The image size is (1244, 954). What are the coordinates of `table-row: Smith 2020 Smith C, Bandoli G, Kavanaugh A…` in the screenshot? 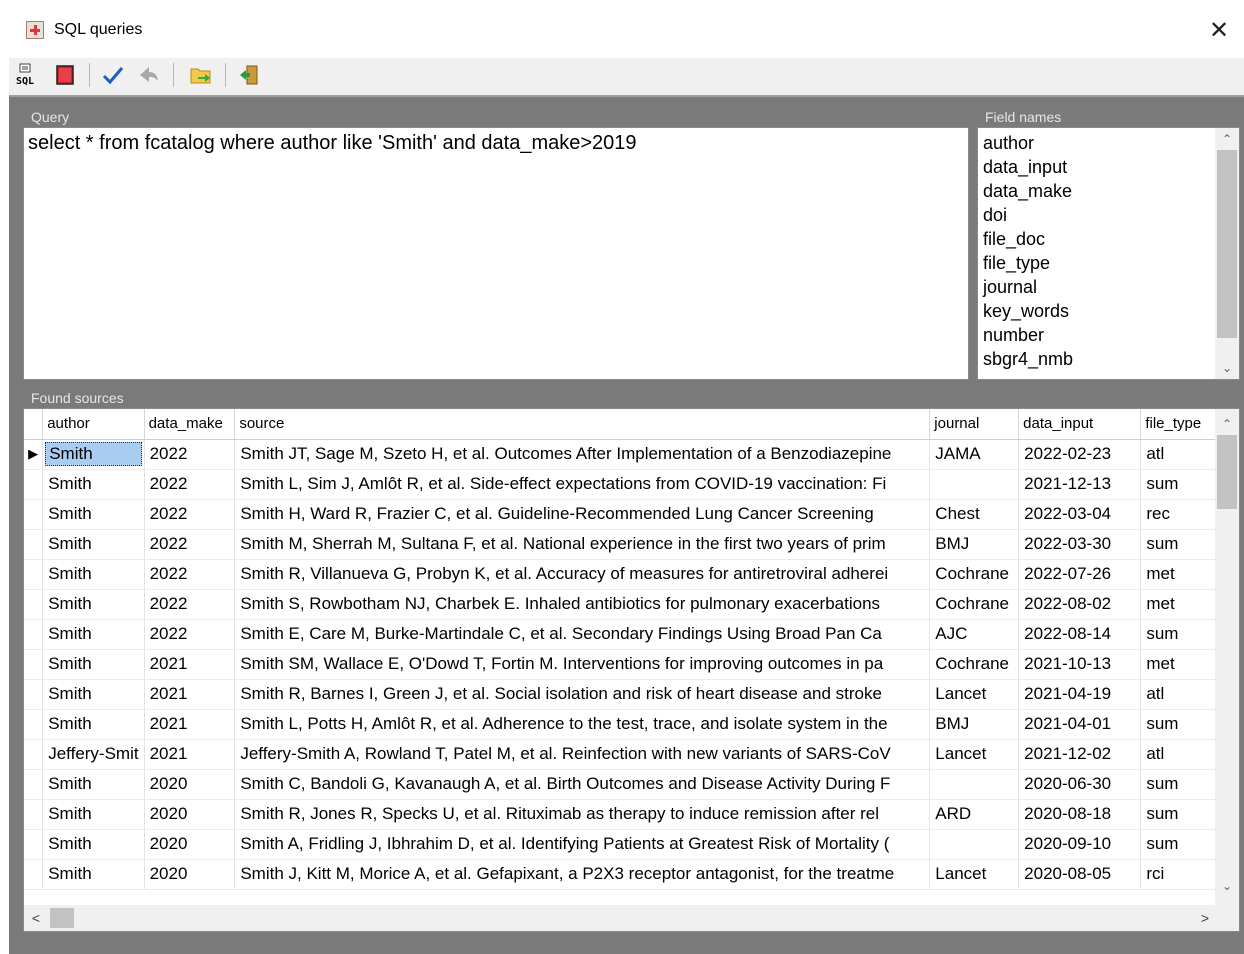 It's located at (620, 784).